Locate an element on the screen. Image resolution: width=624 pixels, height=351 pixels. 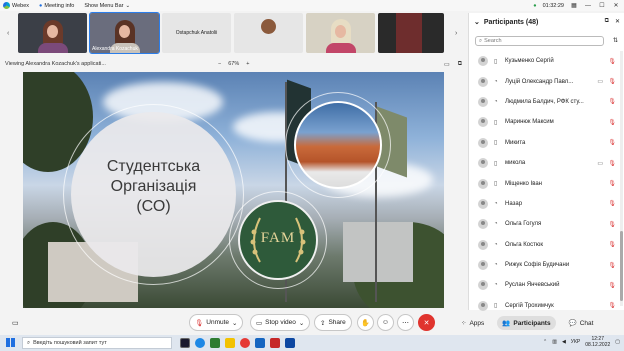
webex-app-icon is located at coordinates (200, 343).